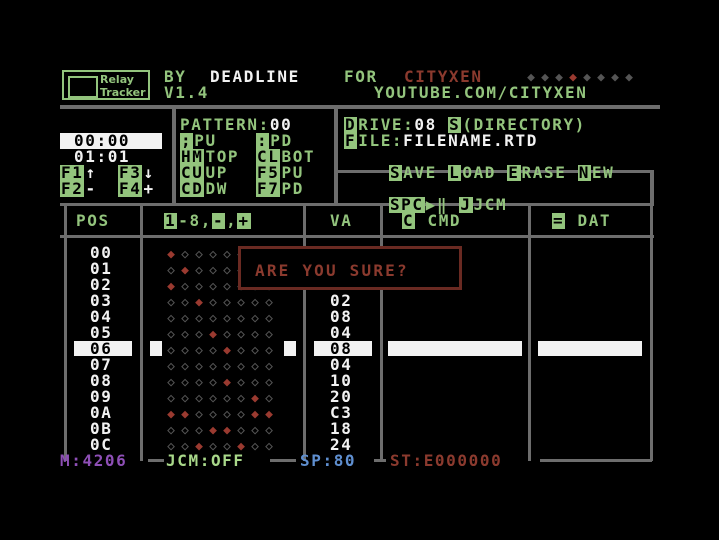 Image resolution: width=719 pixels, height=540 pixels. Describe the element at coordinates (204, 189) in the screenshot. I see `cmd-dw: CD DW` at that location.